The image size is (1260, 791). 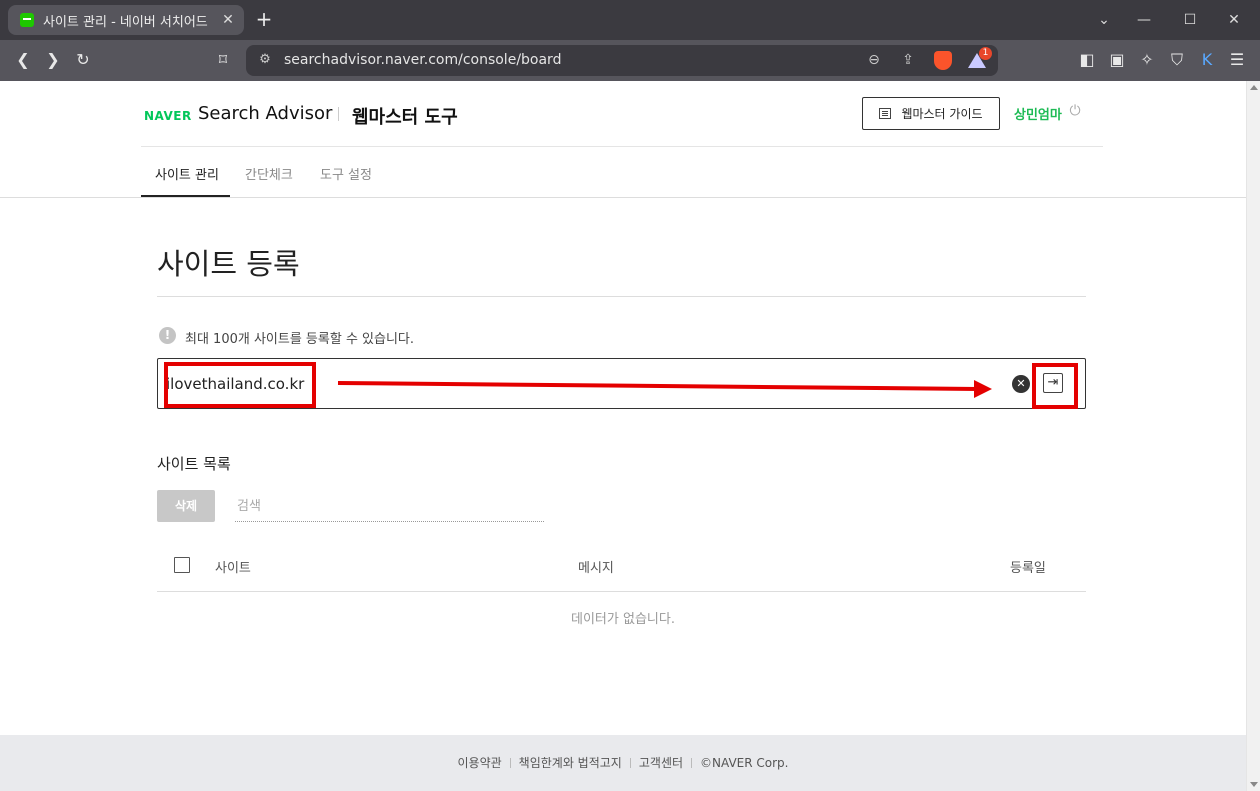 What do you see at coordinates (269, 173) in the screenshot?
I see `tab-quick-check: 간단체크` at bounding box center [269, 173].